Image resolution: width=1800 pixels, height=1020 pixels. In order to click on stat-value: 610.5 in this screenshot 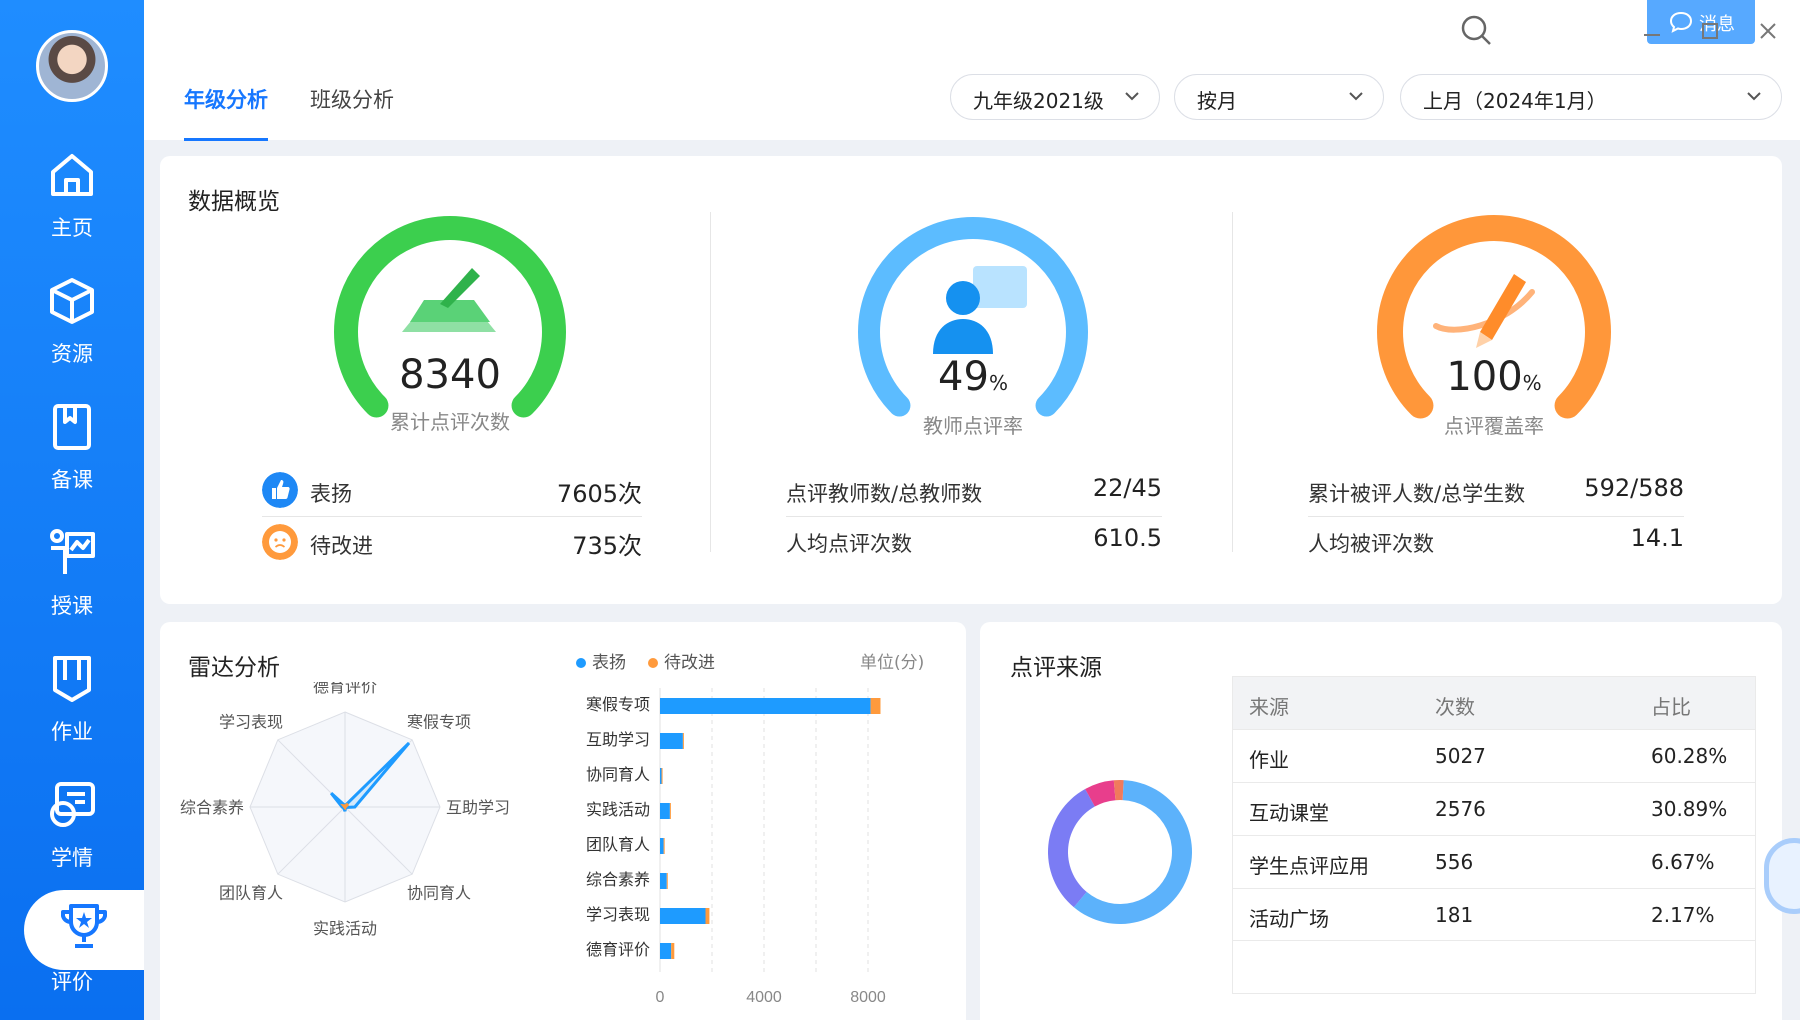, I will do `click(1127, 538)`.